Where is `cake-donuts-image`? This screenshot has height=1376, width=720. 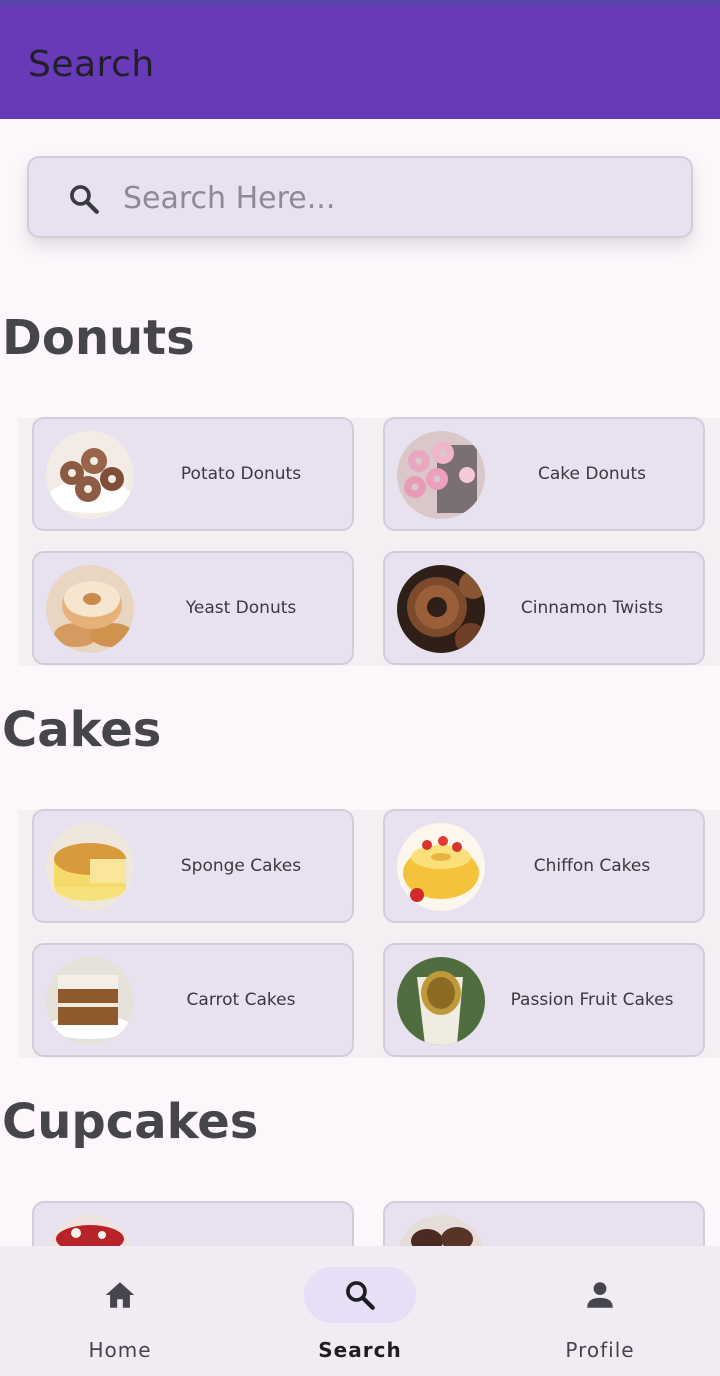
cake-donuts-image is located at coordinates (441, 475).